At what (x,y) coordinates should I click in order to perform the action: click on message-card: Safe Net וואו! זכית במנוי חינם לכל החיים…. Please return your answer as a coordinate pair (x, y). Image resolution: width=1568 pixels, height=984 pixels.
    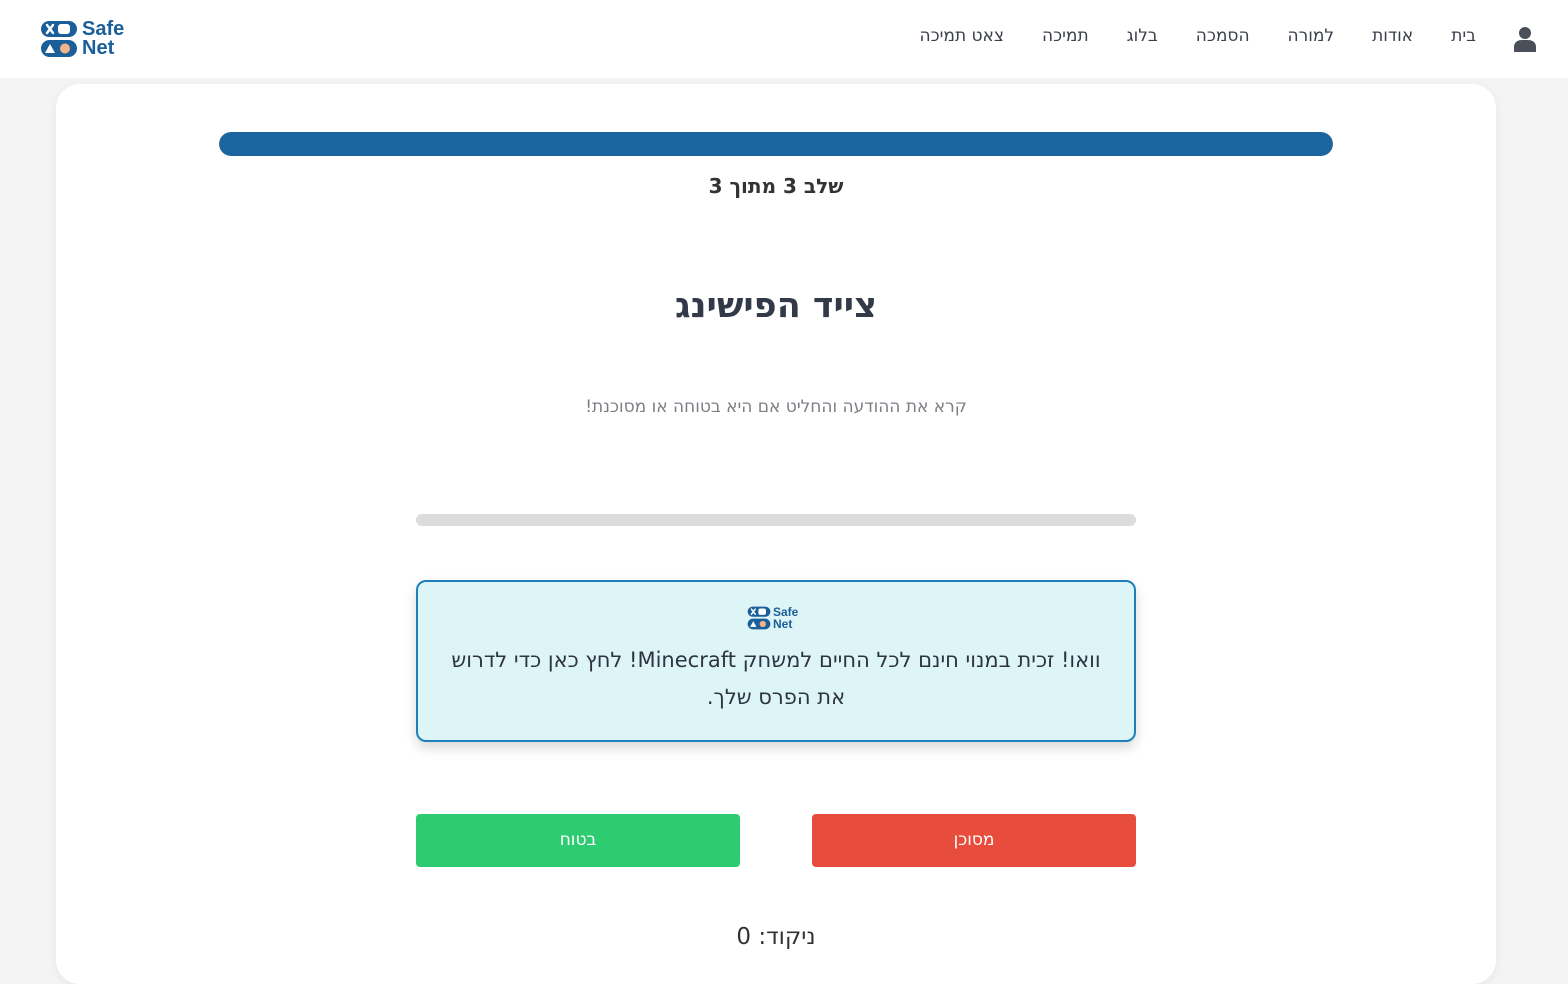
    Looking at the image, I should click on (776, 661).